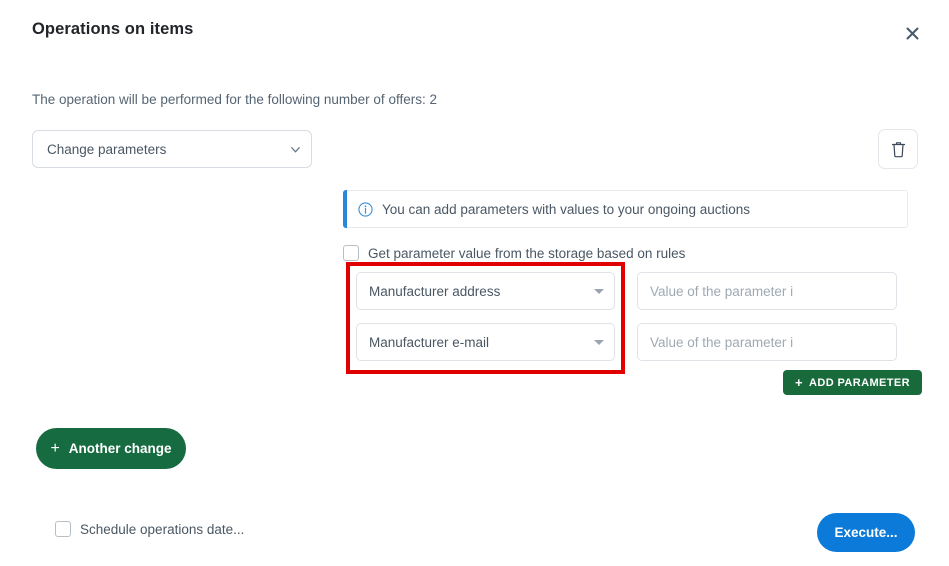  Describe the element at coordinates (365, 209) in the screenshot. I see `info-circle-icon` at that location.